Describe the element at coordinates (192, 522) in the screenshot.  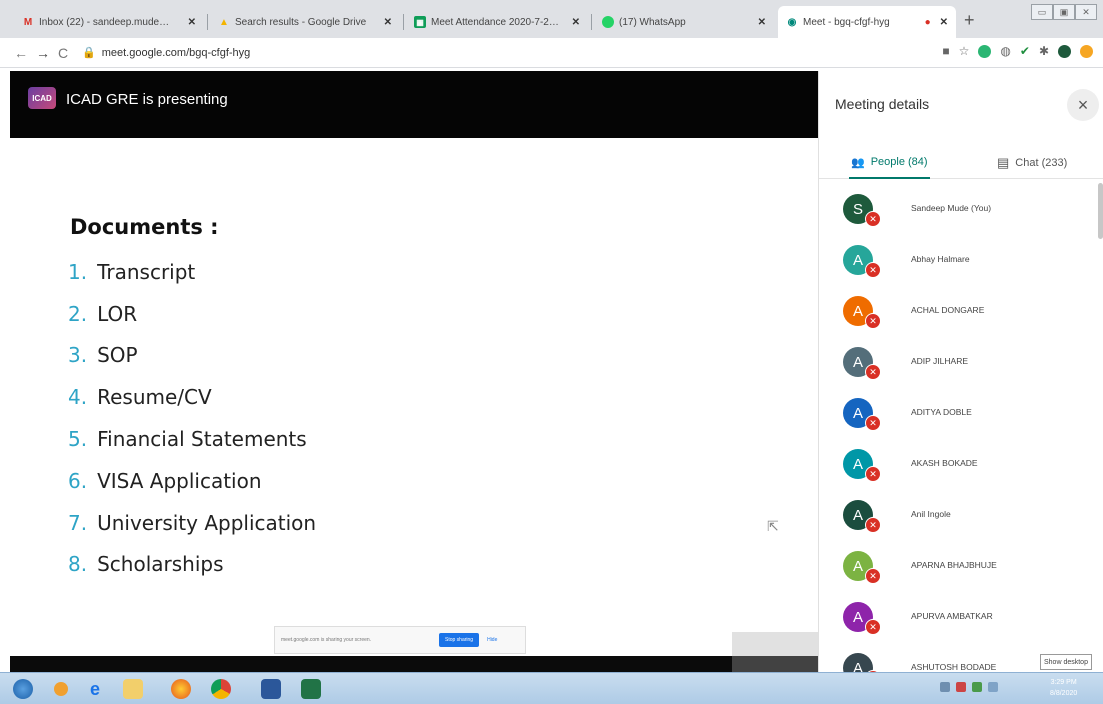
I see `list-item: 7. University Application` at that location.